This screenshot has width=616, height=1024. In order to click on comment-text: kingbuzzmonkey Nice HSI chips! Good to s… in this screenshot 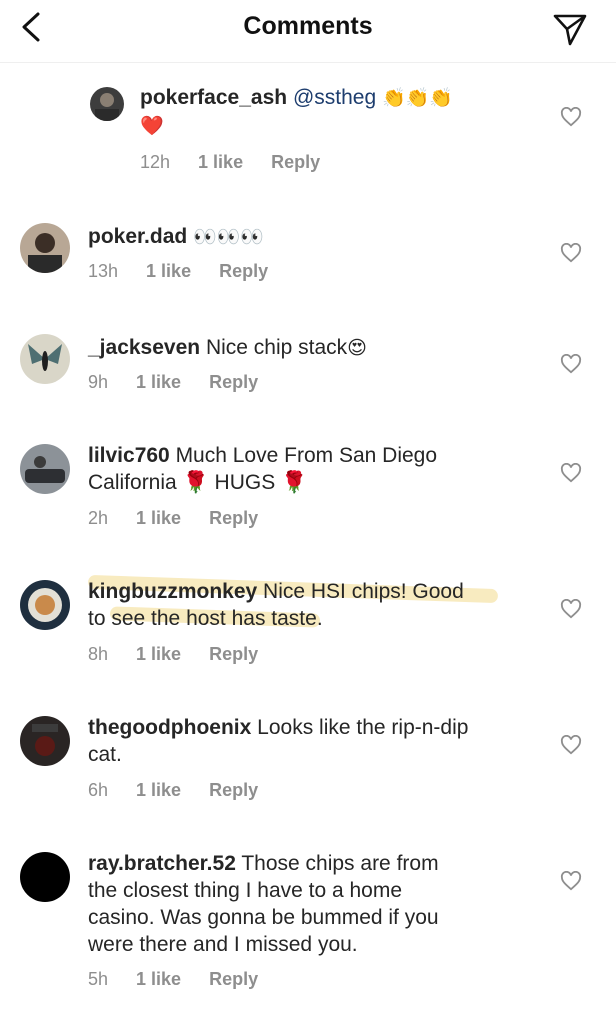, I will do `click(308, 605)`.